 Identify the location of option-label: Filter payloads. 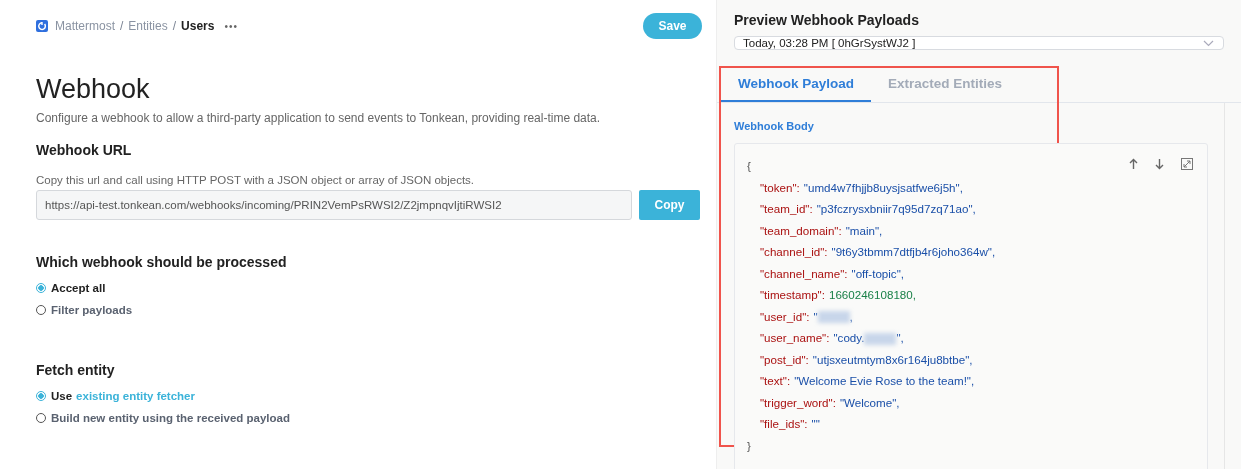
(92, 310).